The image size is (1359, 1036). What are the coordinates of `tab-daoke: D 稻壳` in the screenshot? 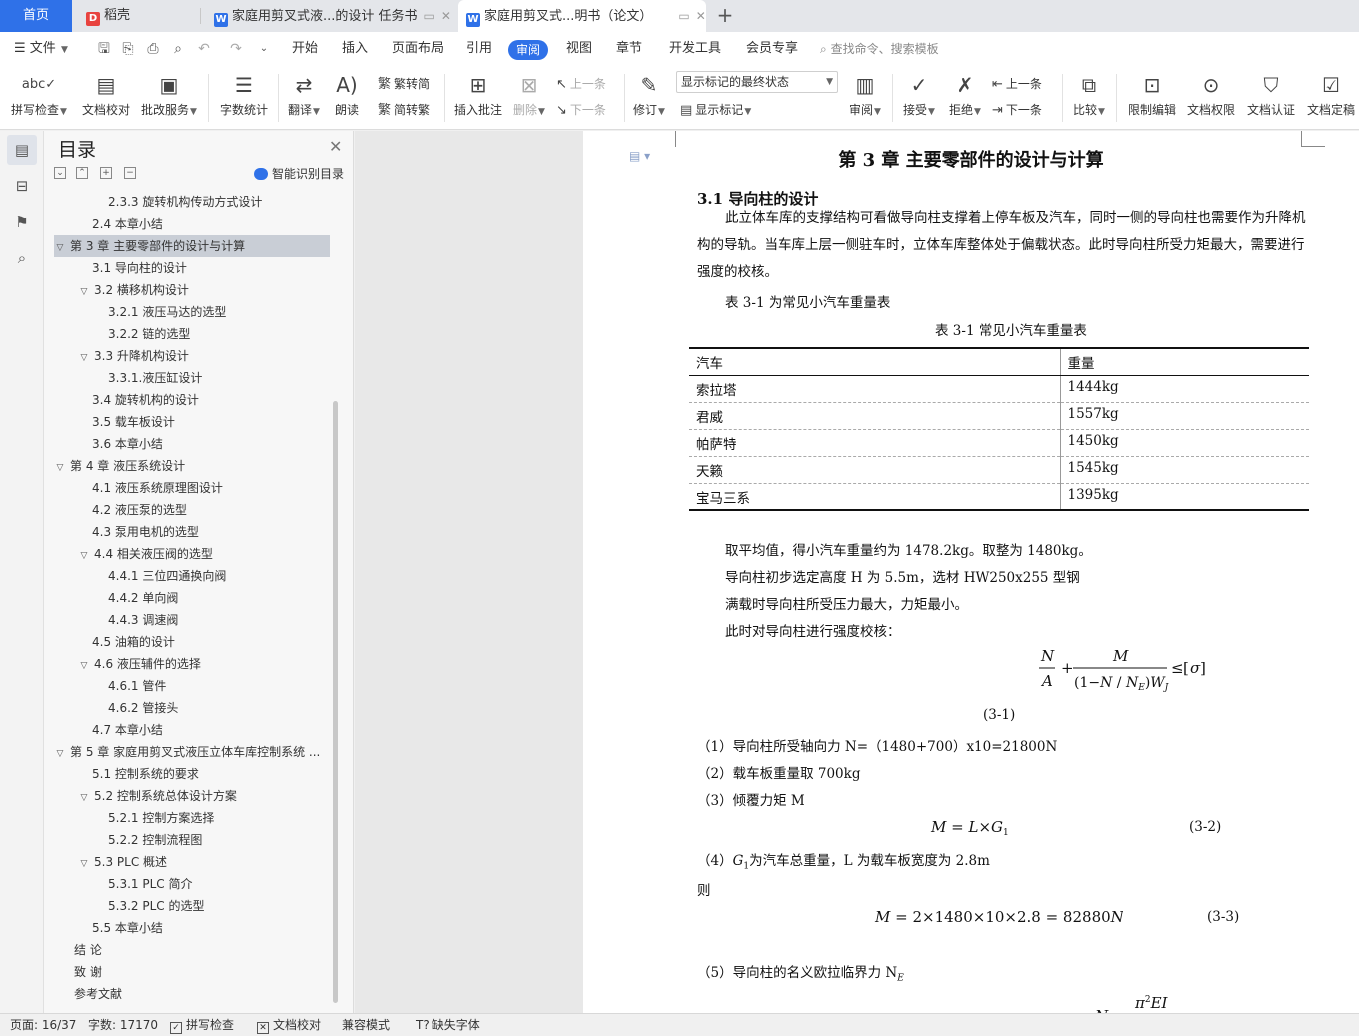 It's located at (141, 16).